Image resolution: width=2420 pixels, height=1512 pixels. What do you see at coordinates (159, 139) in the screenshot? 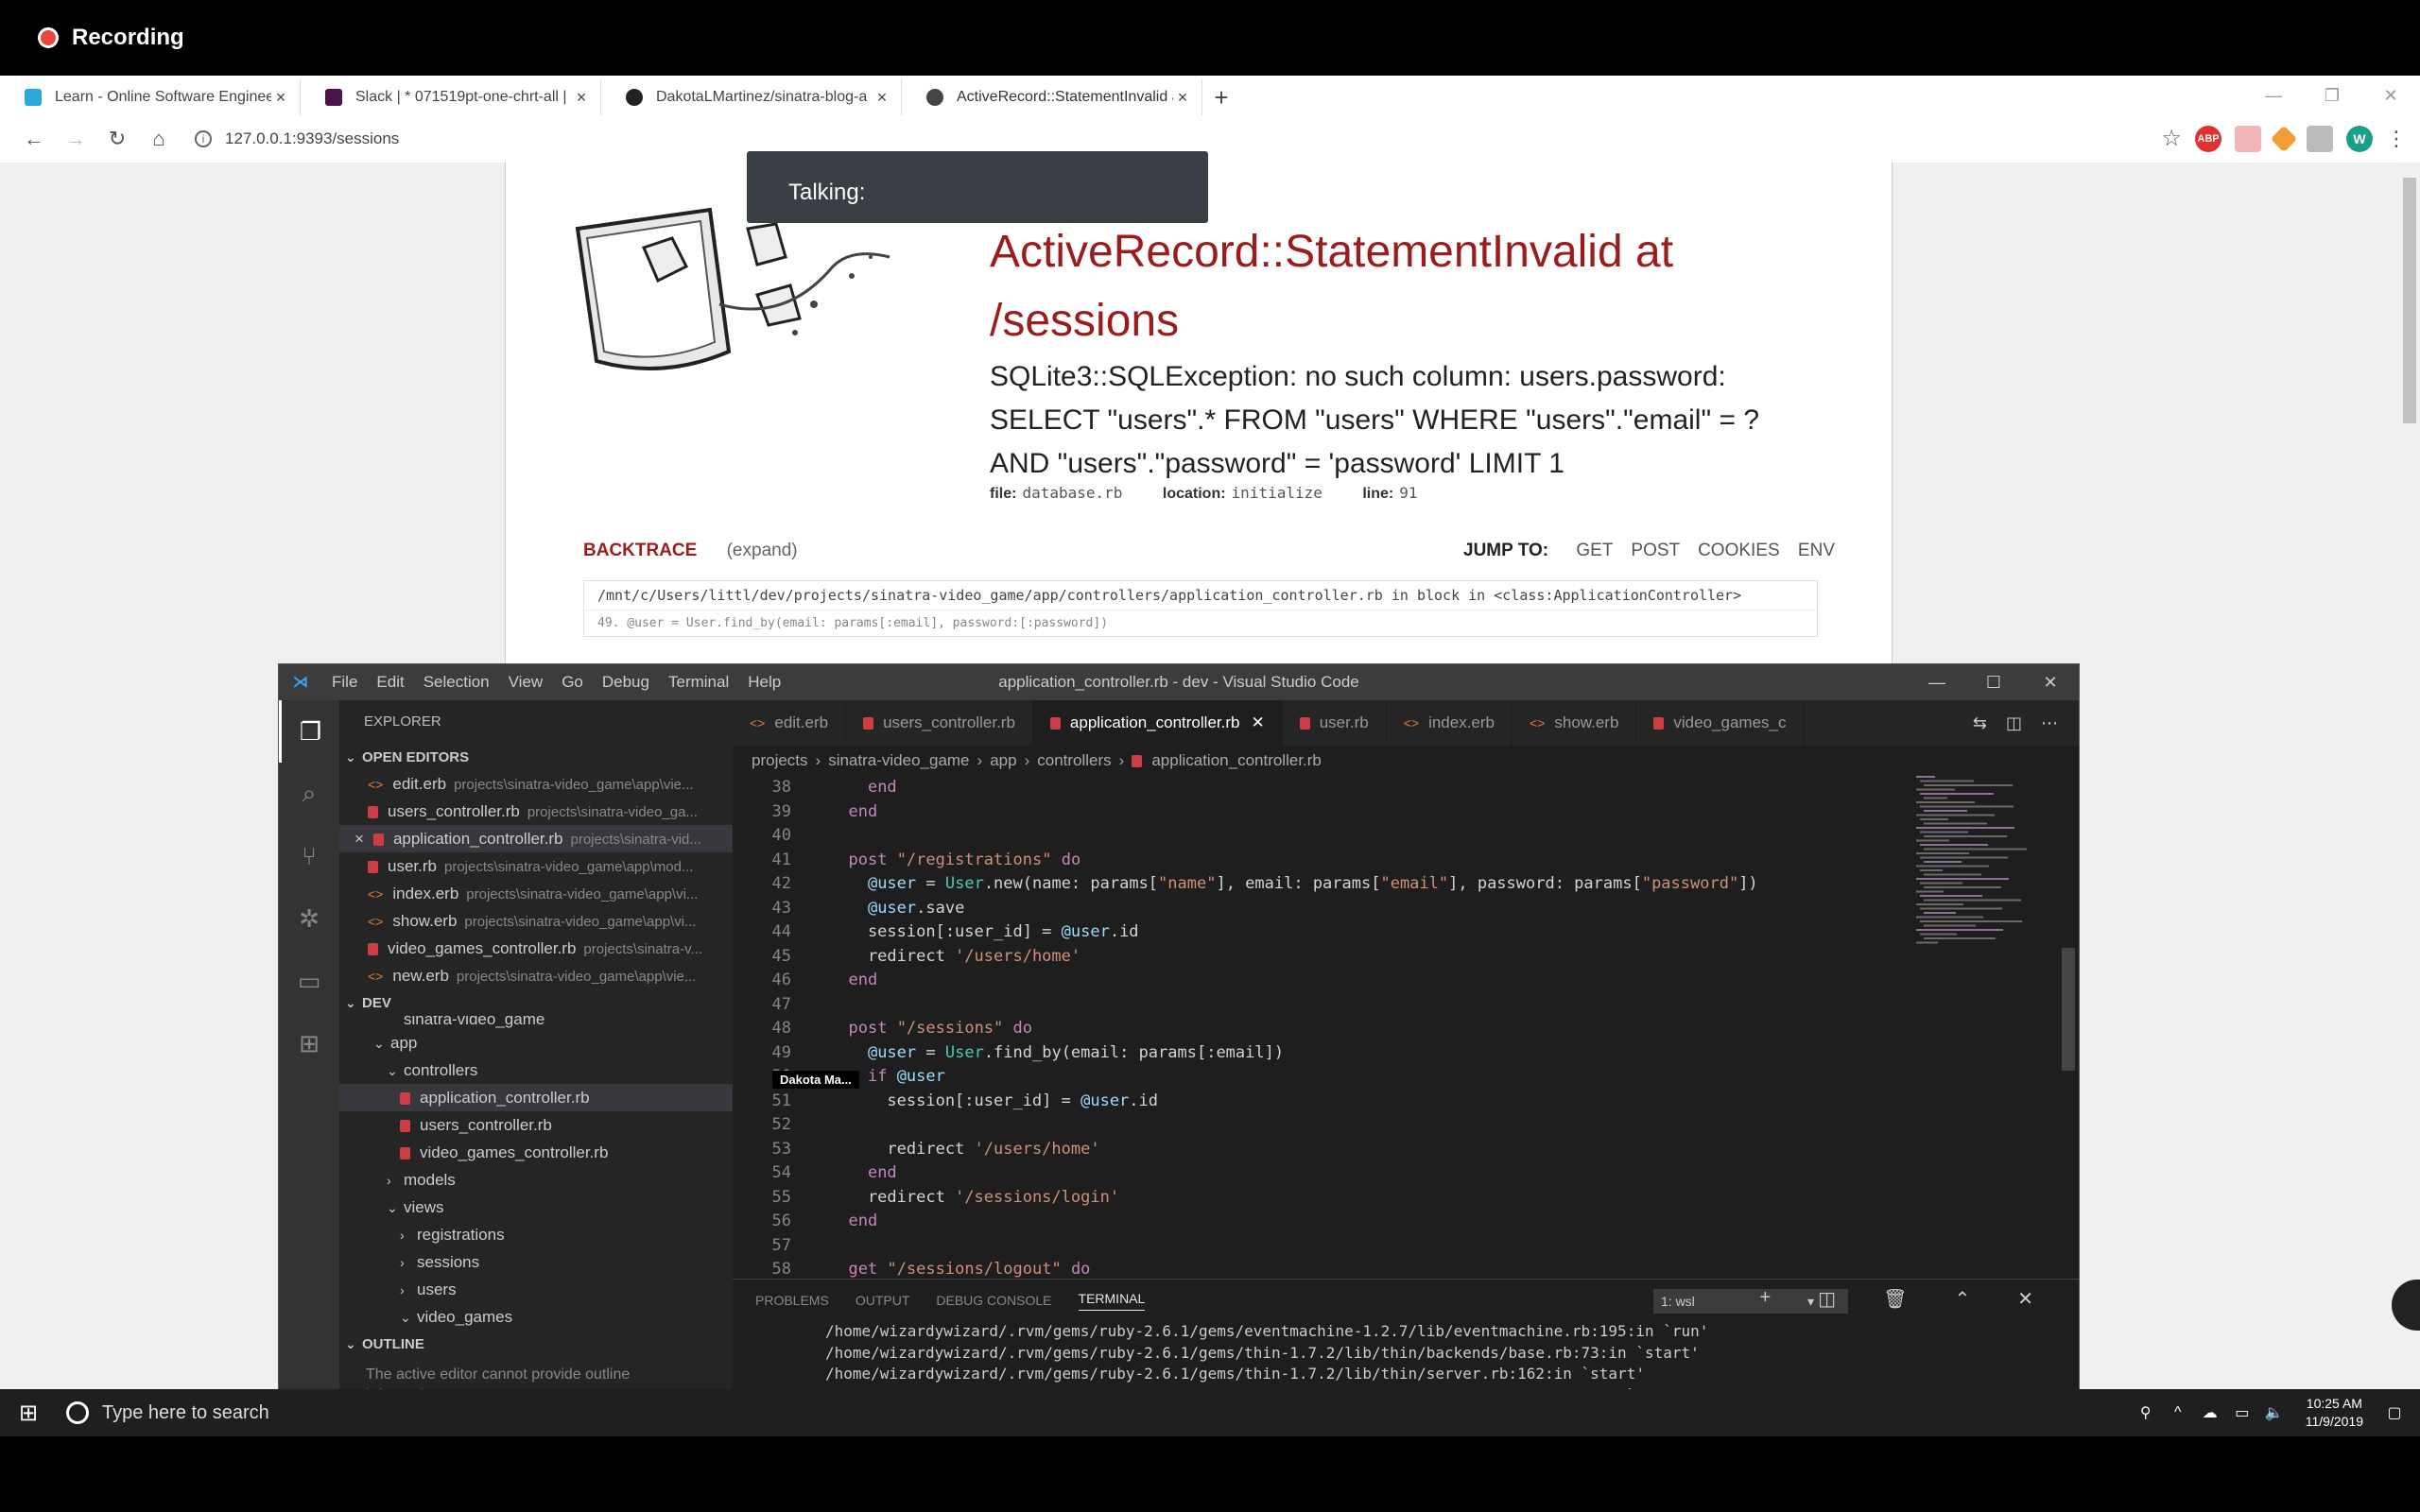
I see `home-icon: ⌂` at bounding box center [159, 139].